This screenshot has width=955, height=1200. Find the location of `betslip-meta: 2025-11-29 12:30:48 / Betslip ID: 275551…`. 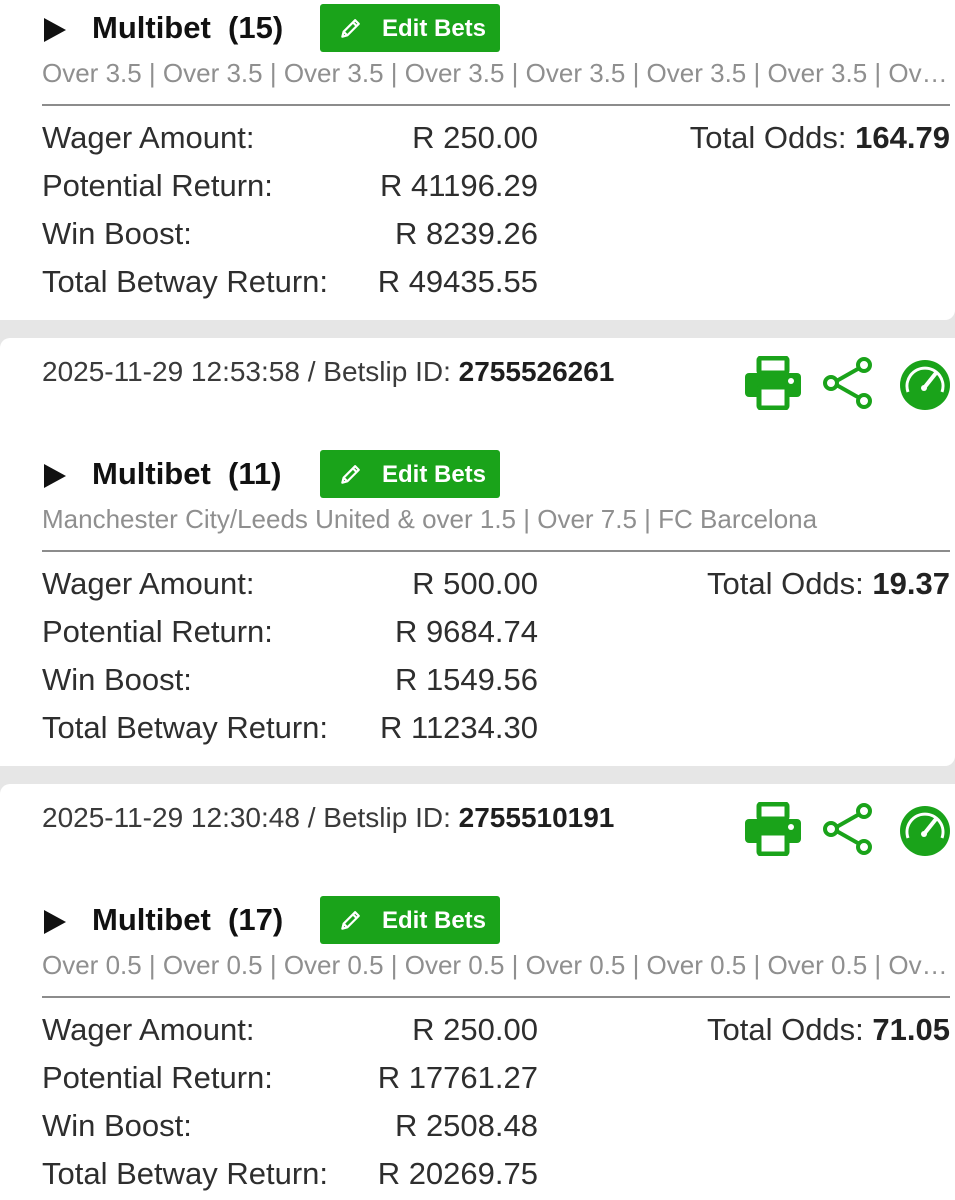

betslip-meta: 2025-11-29 12:30:48 / Betslip ID: 275551… is located at coordinates (328, 817).